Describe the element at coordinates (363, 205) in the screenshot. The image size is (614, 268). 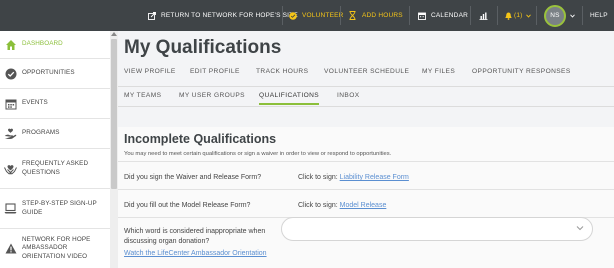
I see `model-release-link: Model Release` at that location.